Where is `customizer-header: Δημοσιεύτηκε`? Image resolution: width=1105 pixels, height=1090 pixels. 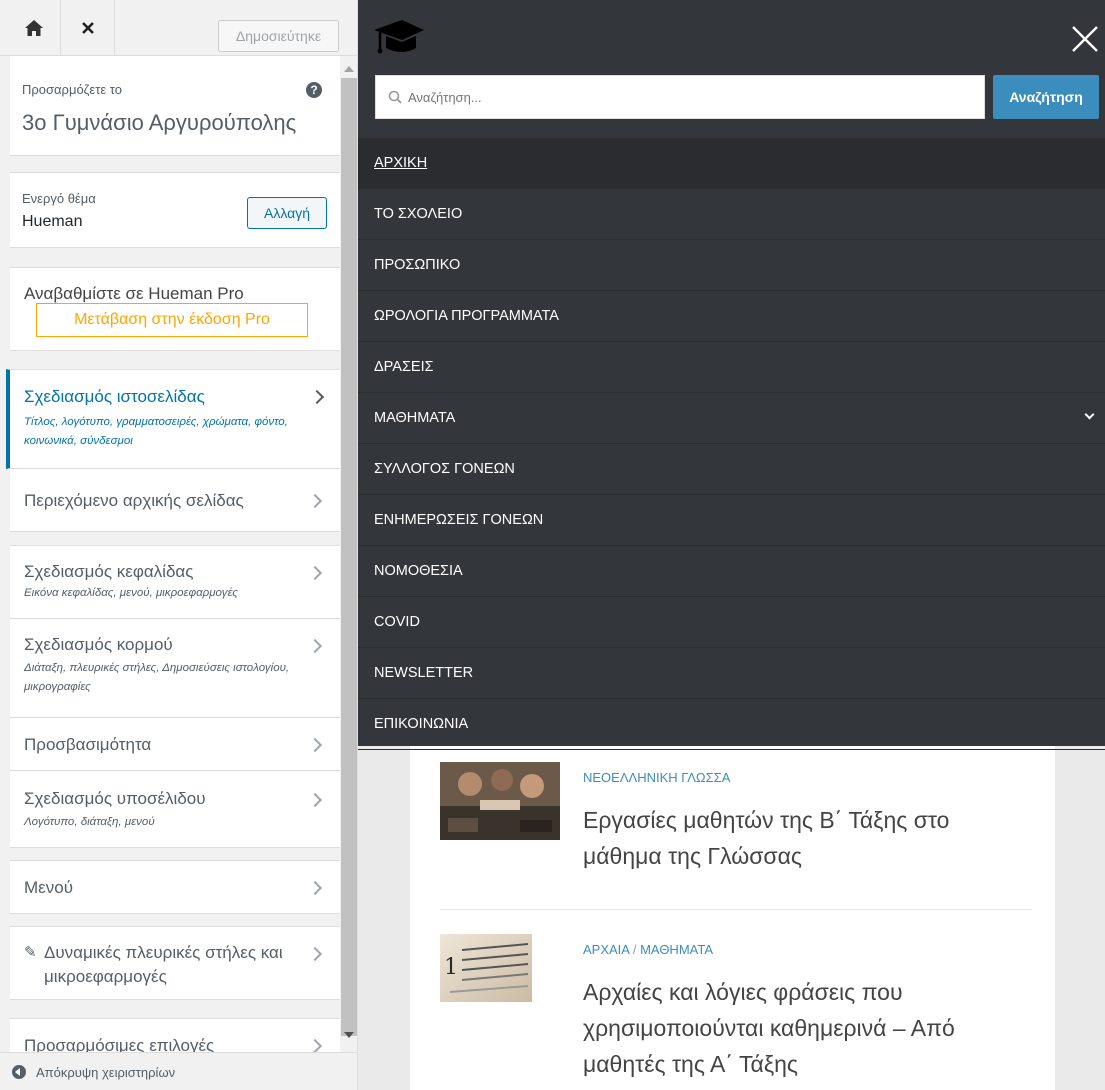 customizer-header: Δημοσιεύτηκε is located at coordinates (178, 28).